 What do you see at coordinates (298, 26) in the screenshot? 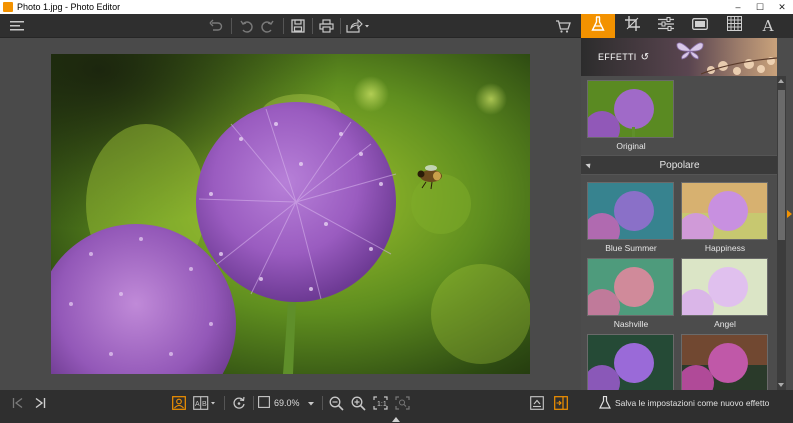
I see `save-icon` at bounding box center [298, 26].